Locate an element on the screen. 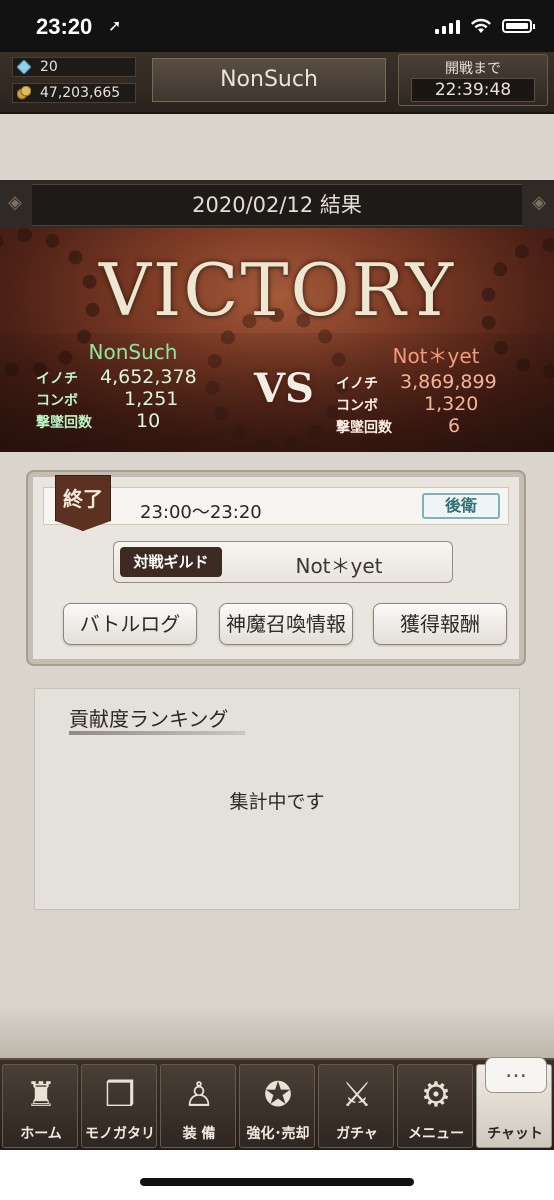 This screenshot has height=1200, width=554. stat-value: 4,652,378 is located at coordinates (148, 377).